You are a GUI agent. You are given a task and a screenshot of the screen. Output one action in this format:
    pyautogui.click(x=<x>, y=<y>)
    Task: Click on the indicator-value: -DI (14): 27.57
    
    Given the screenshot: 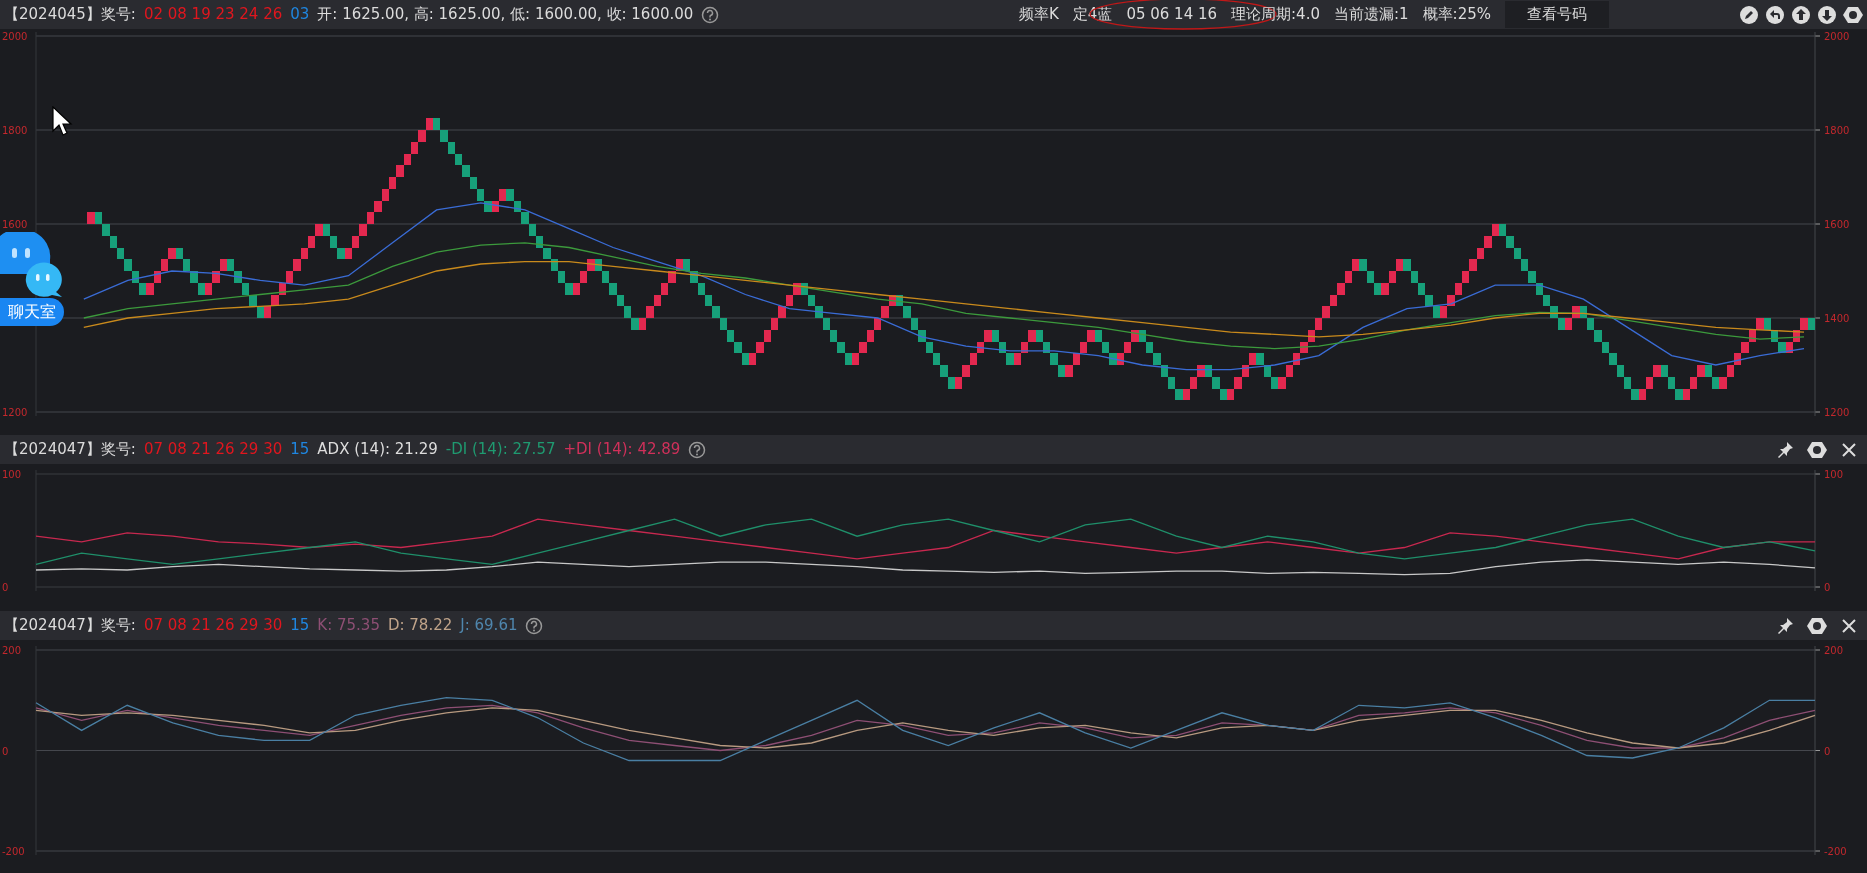 What is the action you would take?
    pyautogui.click(x=500, y=450)
    